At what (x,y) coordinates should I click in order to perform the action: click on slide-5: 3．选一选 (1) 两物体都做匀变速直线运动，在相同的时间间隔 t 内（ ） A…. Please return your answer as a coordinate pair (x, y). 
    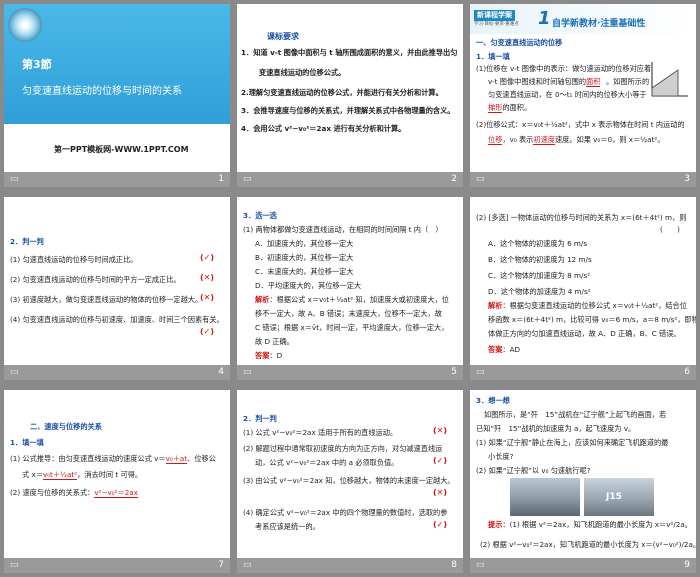
    Looking at the image, I should click on (350, 281).